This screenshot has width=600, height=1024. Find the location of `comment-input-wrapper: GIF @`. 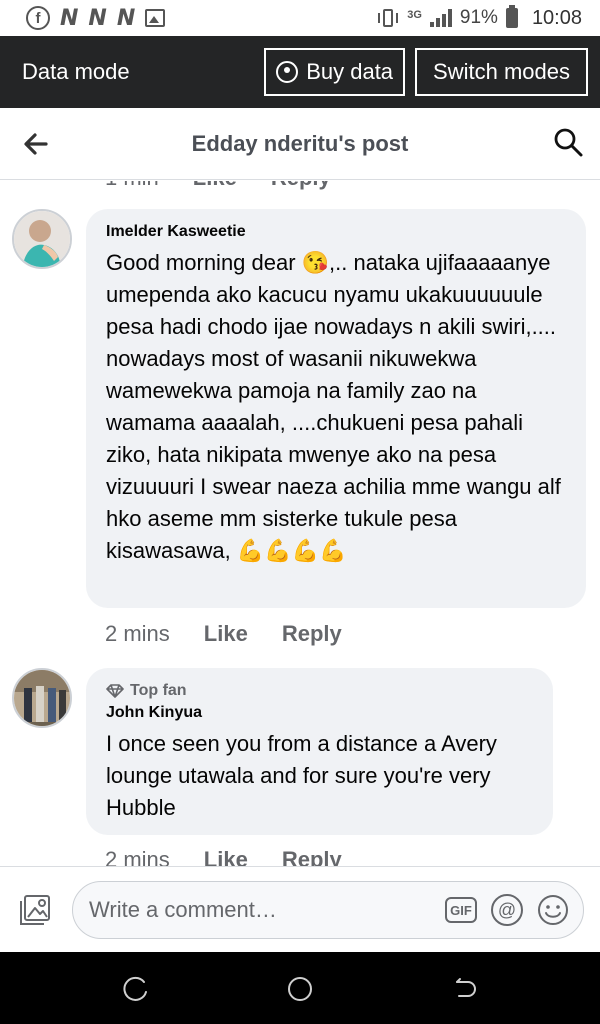

comment-input-wrapper: GIF @ is located at coordinates (328, 910).